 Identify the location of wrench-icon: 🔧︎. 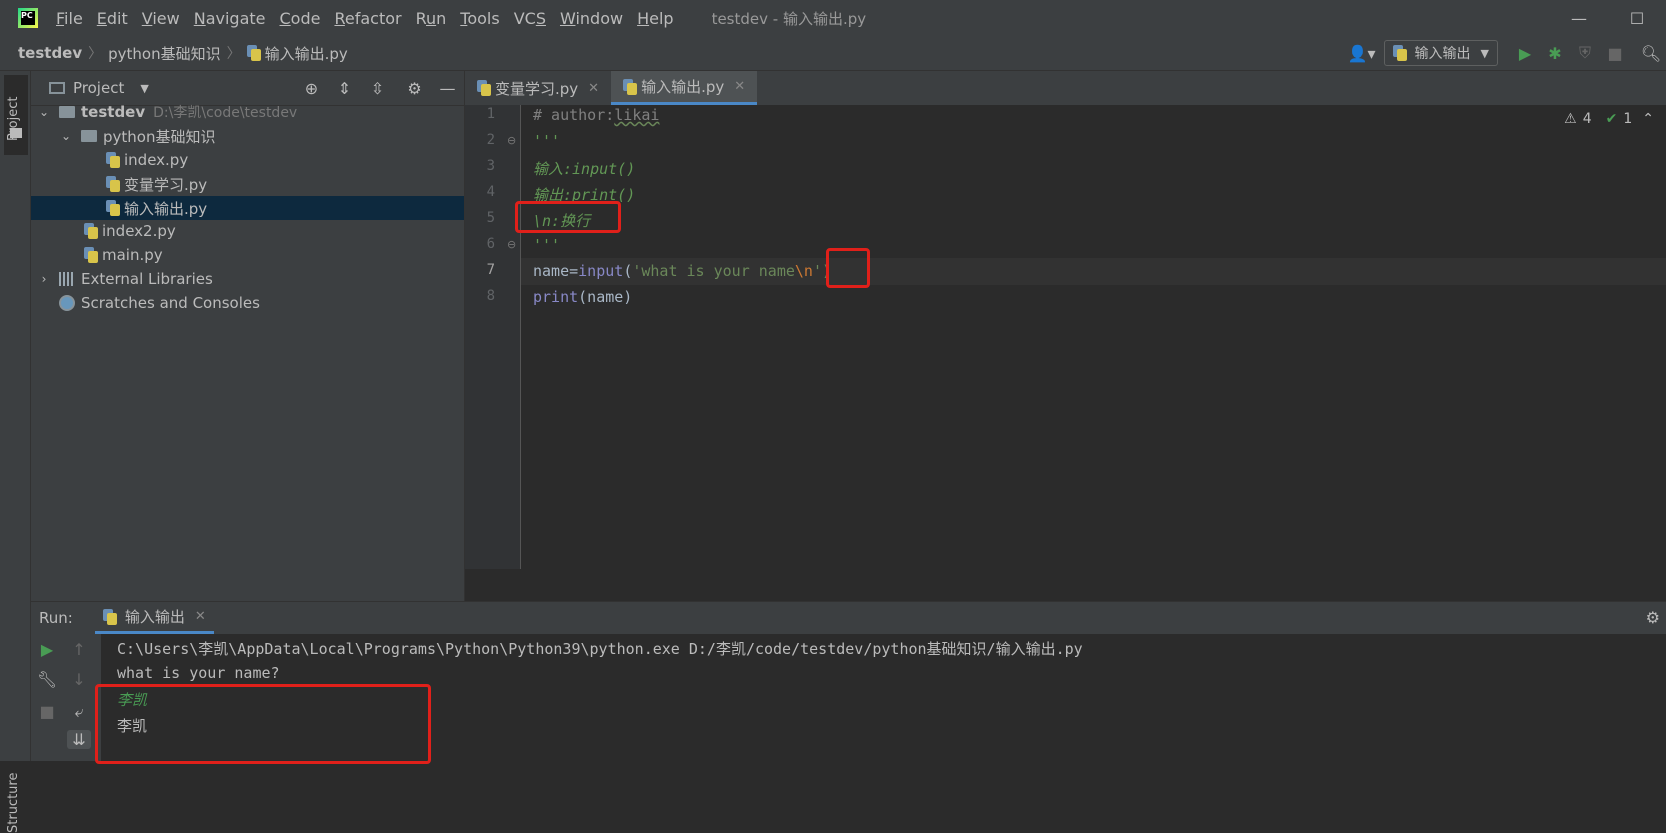
(47, 679).